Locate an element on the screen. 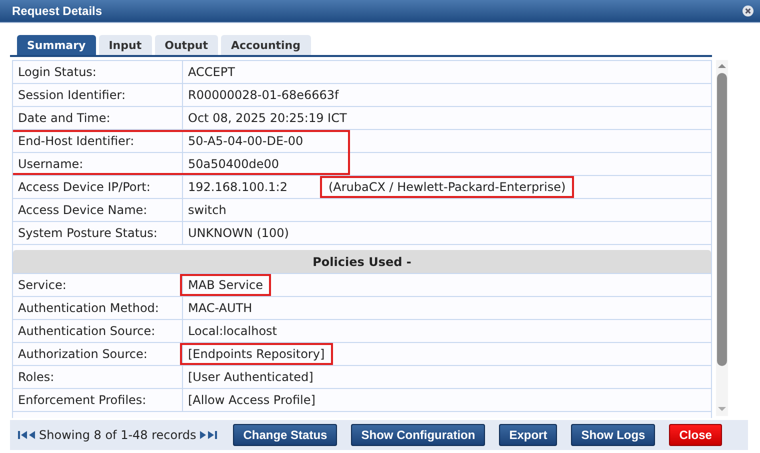 This screenshot has width=760, height=453. field-value: [User Authenticated] is located at coordinates (251, 377).